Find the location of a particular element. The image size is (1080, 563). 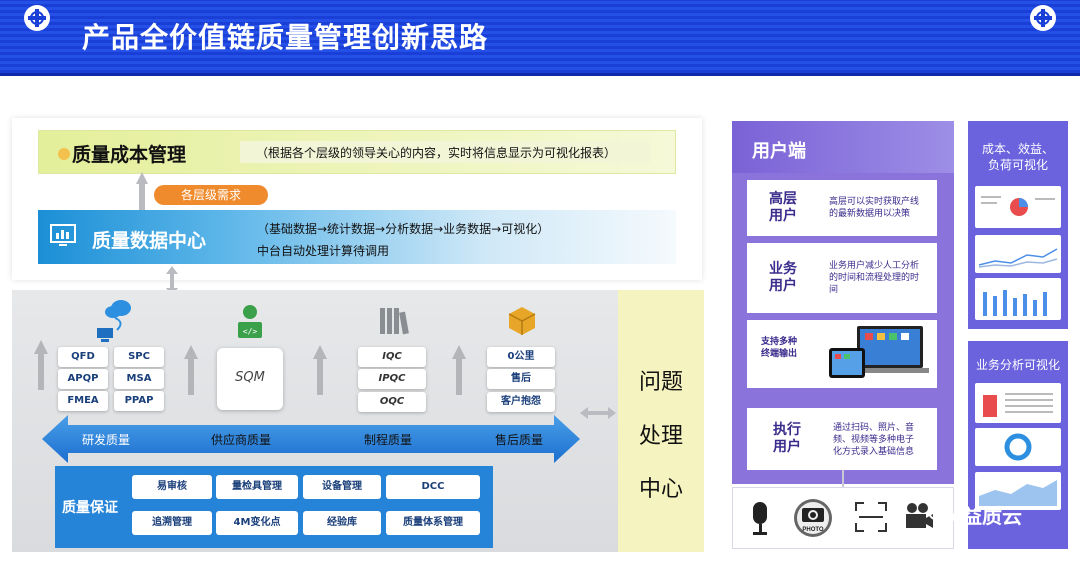

operator-name-line2: 用户 is located at coordinates (787, 447).